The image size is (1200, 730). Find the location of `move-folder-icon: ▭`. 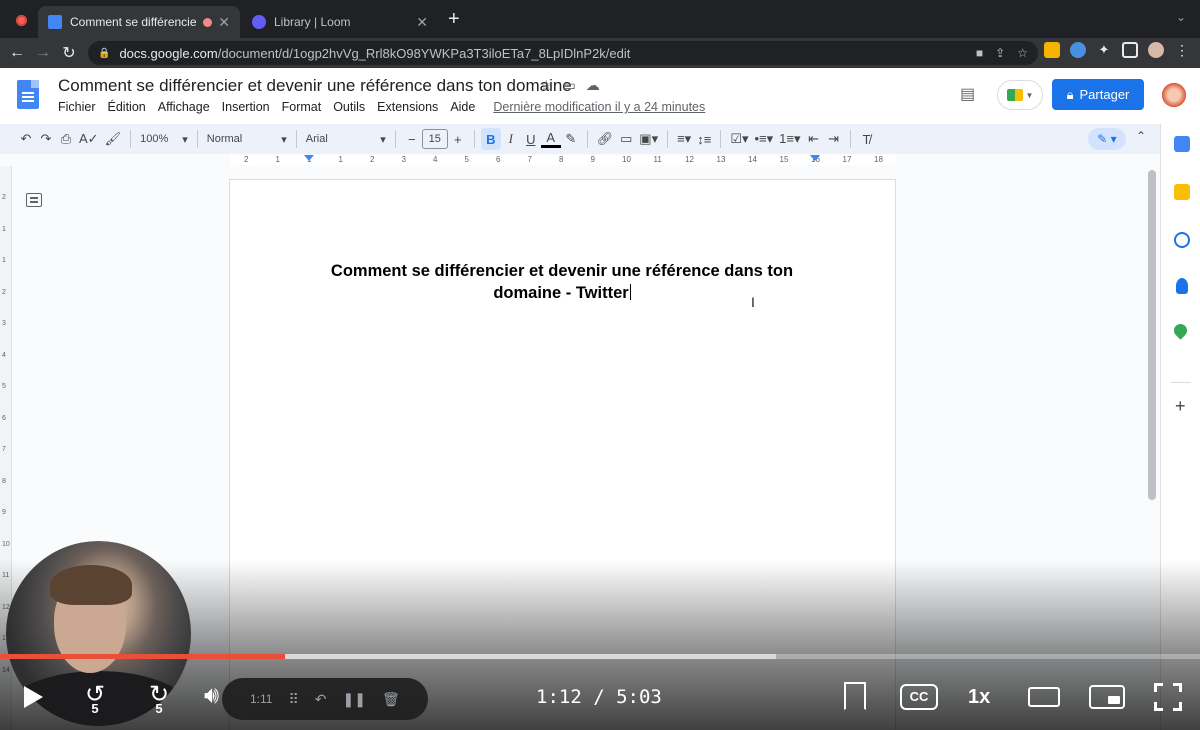

move-folder-icon: ▭ is located at coordinates (569, 85).